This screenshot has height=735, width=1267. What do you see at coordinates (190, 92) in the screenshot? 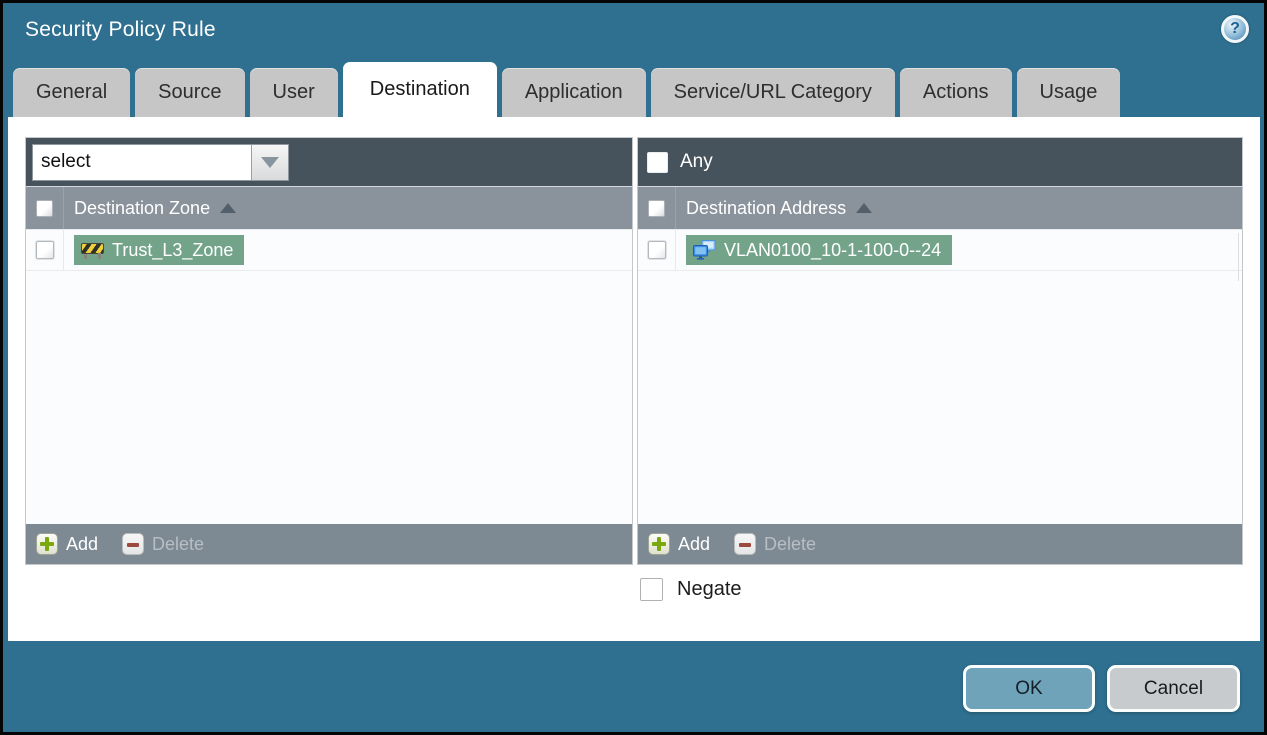
I see `tab-source: Source` at bounding box center [190, 92].